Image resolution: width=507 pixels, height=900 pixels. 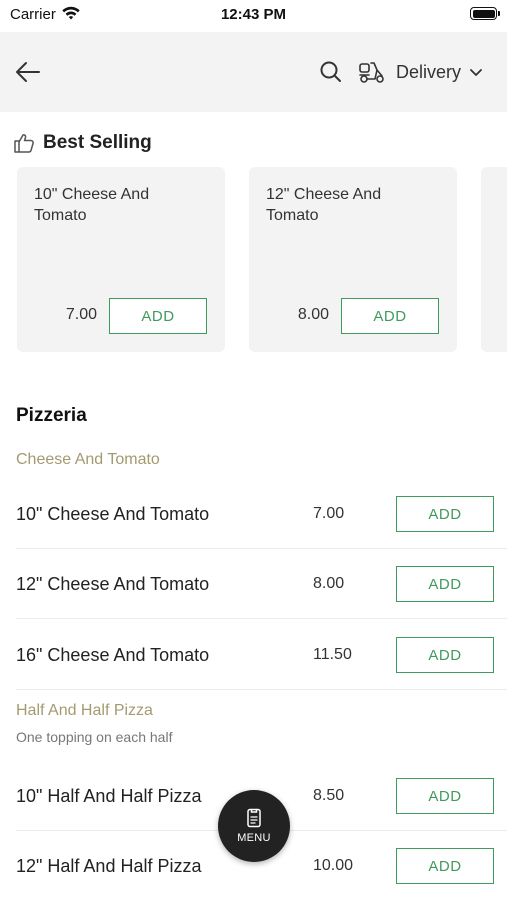 I want to click on back-button, so click(x=28, y=72).